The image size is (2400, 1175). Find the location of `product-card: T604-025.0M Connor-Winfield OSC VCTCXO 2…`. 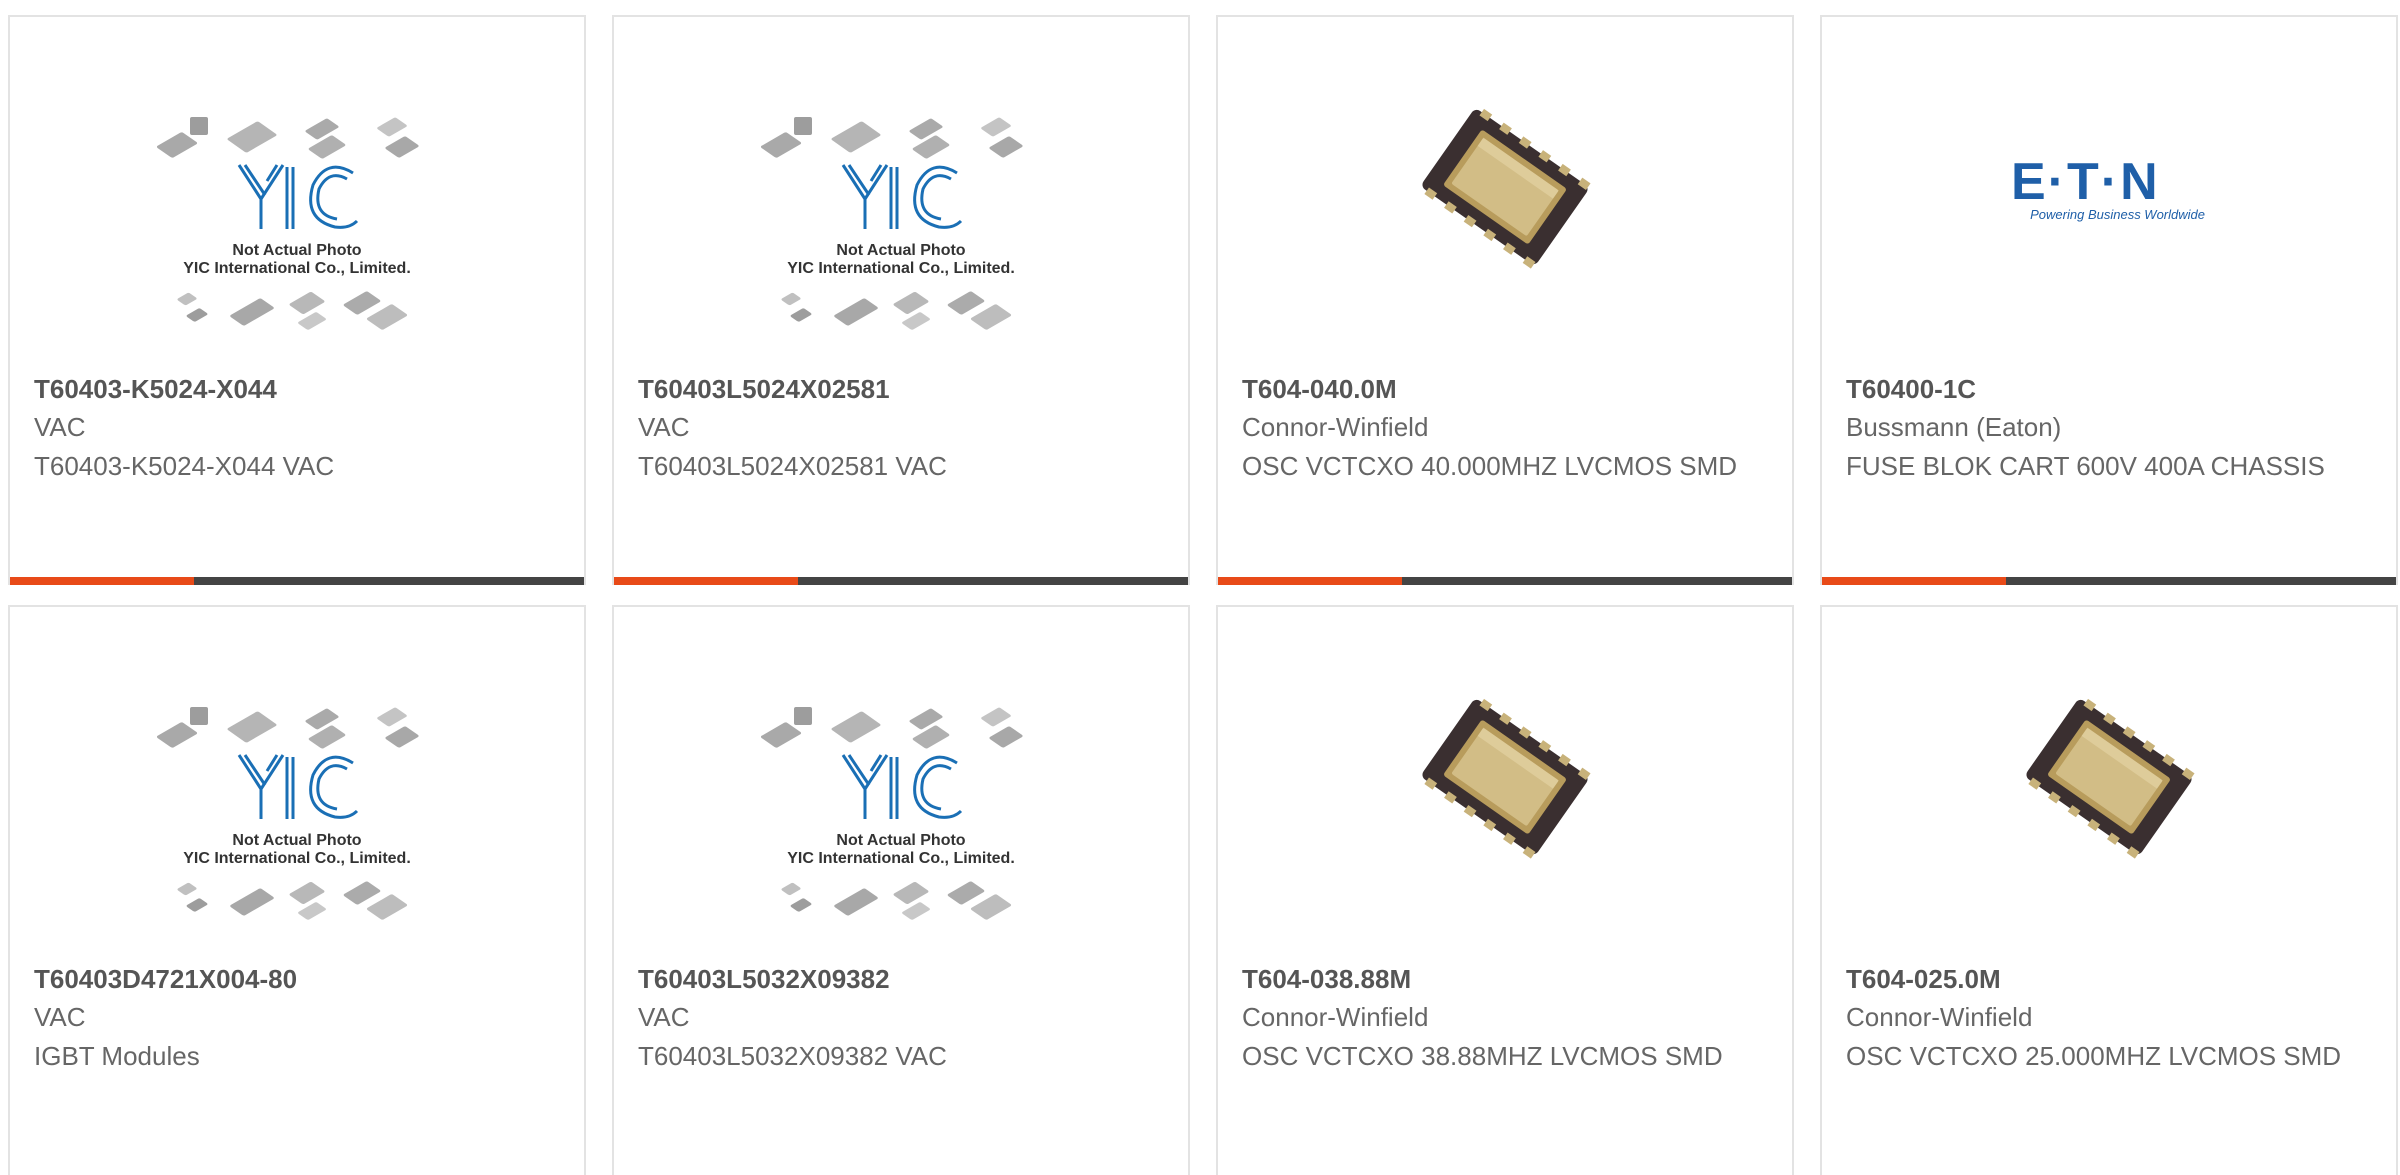

product-card: T604-025.0M Connor-Winfield OSC VCTCXO 2… is located at coordinates (2109, 890).